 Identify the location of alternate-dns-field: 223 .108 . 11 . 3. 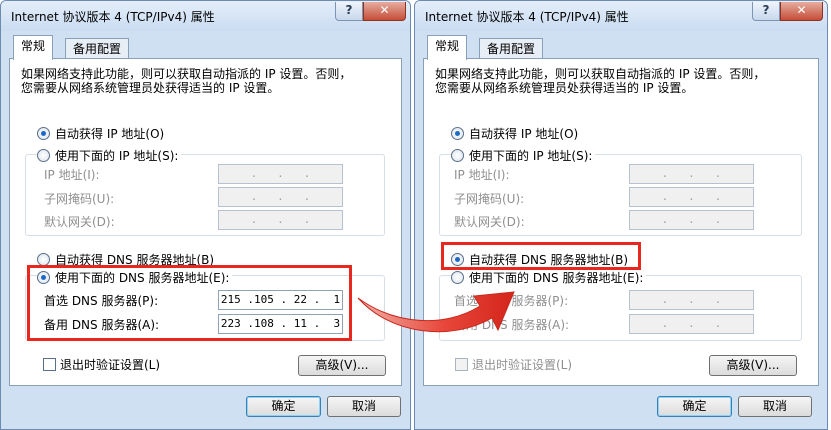
(280, 324).